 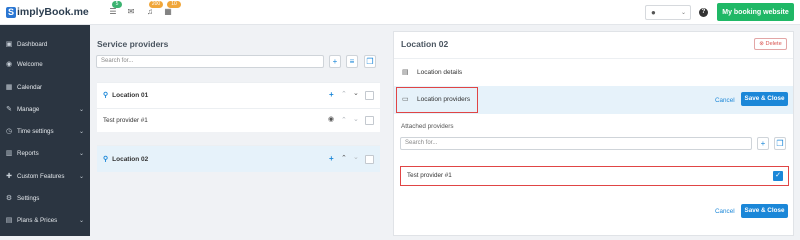 I want to click on calendar-badge: 10, so click(x=174, y=4).